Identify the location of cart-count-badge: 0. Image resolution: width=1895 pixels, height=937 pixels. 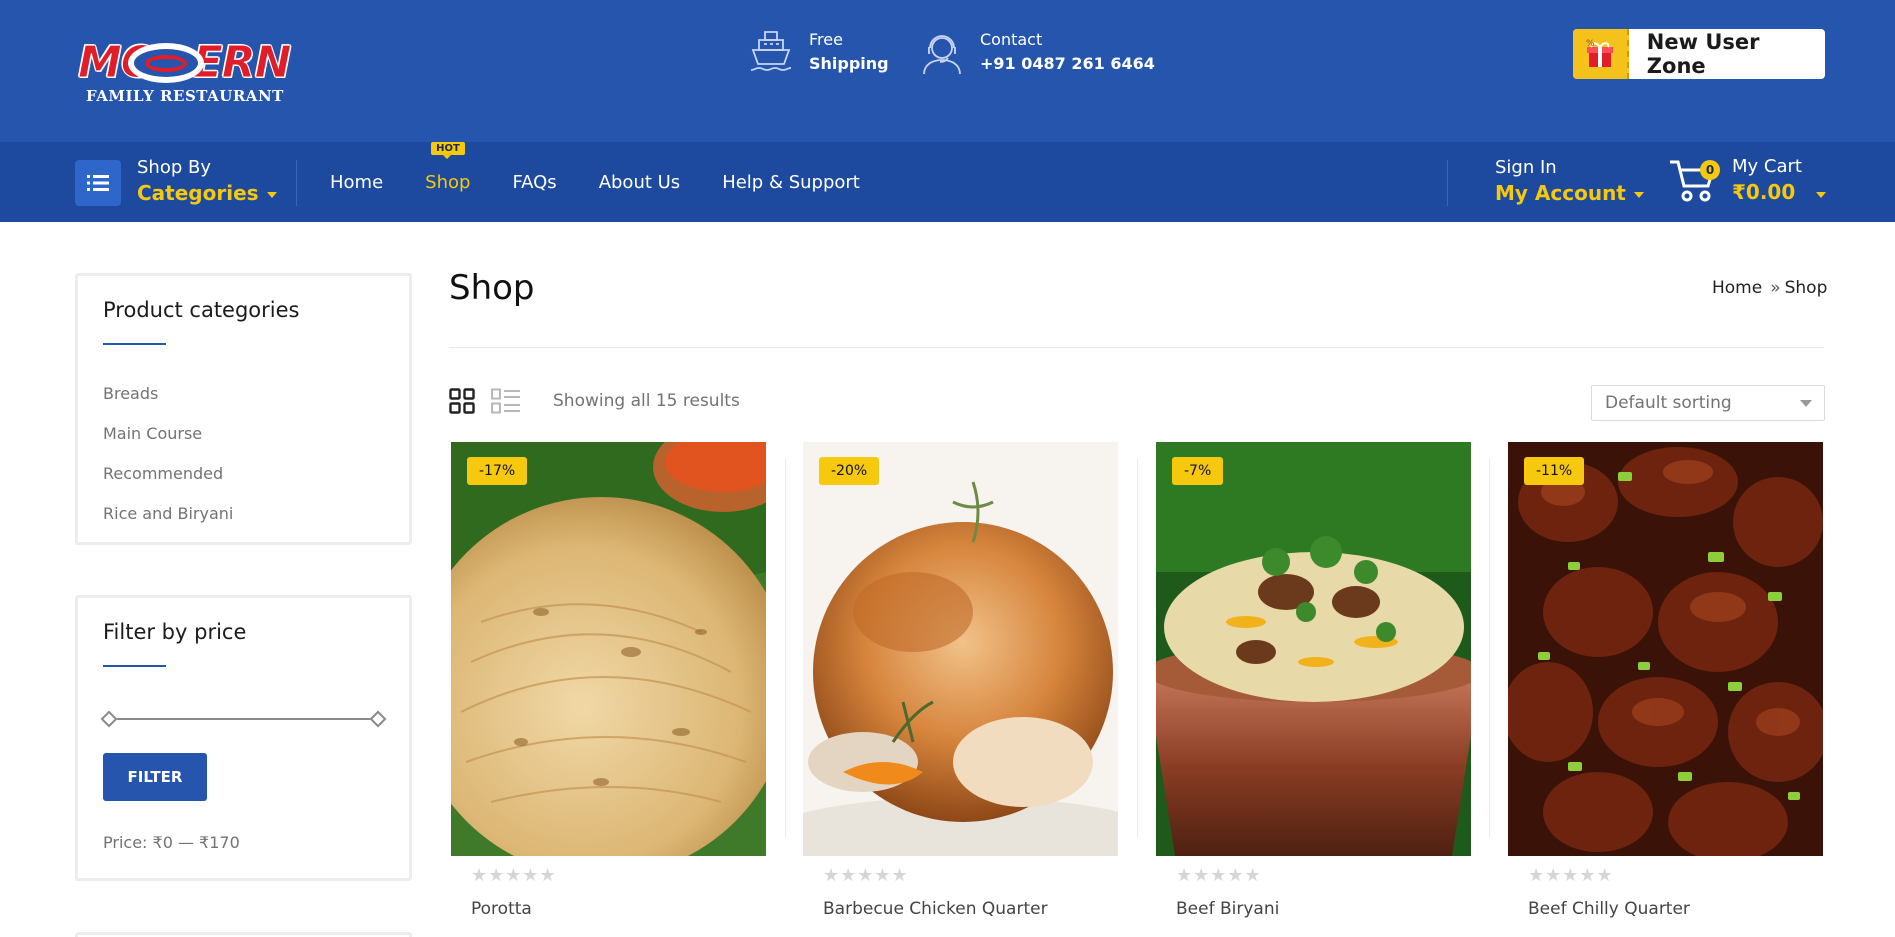
(1710, 170).